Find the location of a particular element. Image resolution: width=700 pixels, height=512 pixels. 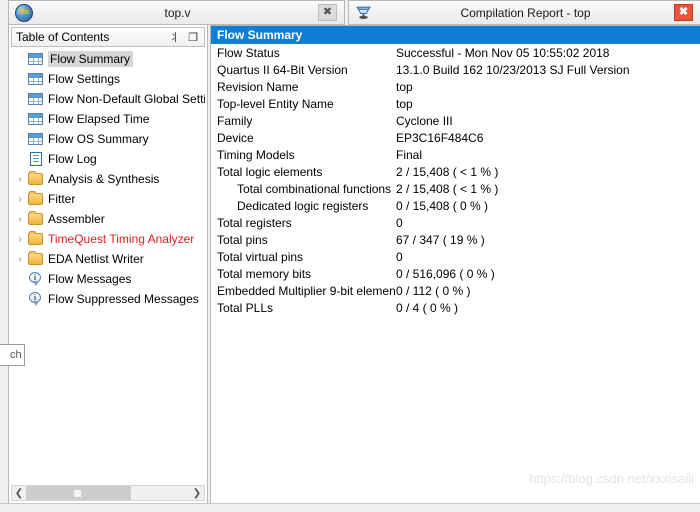

toc-item-flow-settings: Flow Settings is located at coordinates (108, 79).